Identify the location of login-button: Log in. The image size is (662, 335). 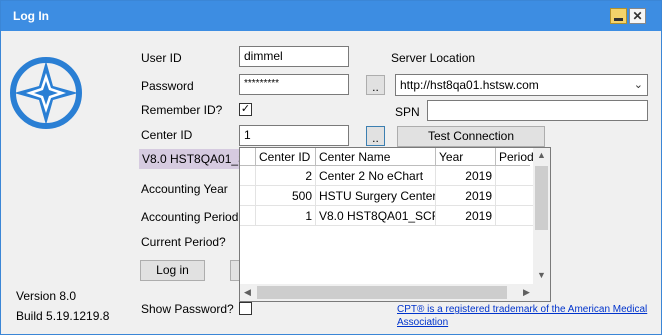
(172, 270).